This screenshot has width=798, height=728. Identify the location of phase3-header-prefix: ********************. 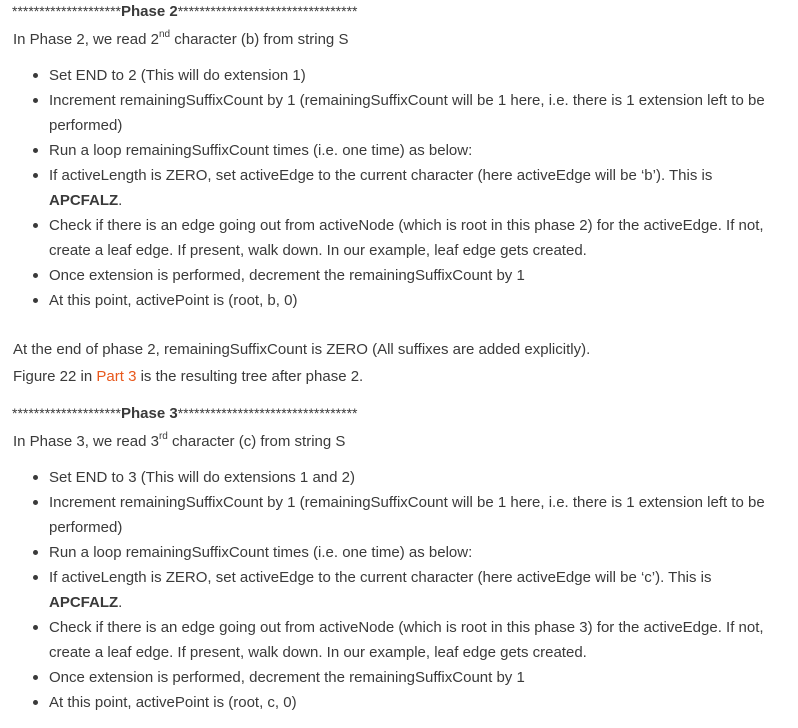
(66, 413).